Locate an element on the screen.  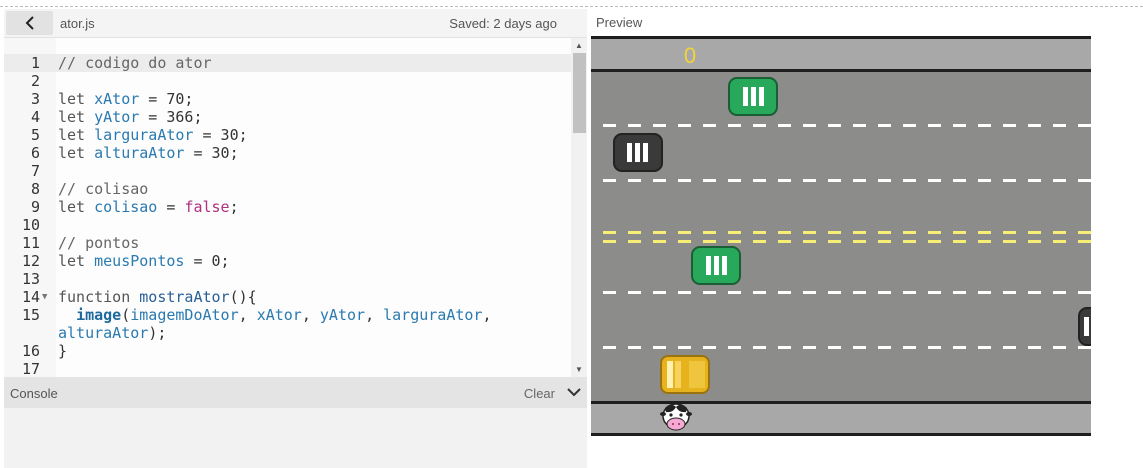
code-line: 1 // codigo do ator is located at coordinates (287, 63).